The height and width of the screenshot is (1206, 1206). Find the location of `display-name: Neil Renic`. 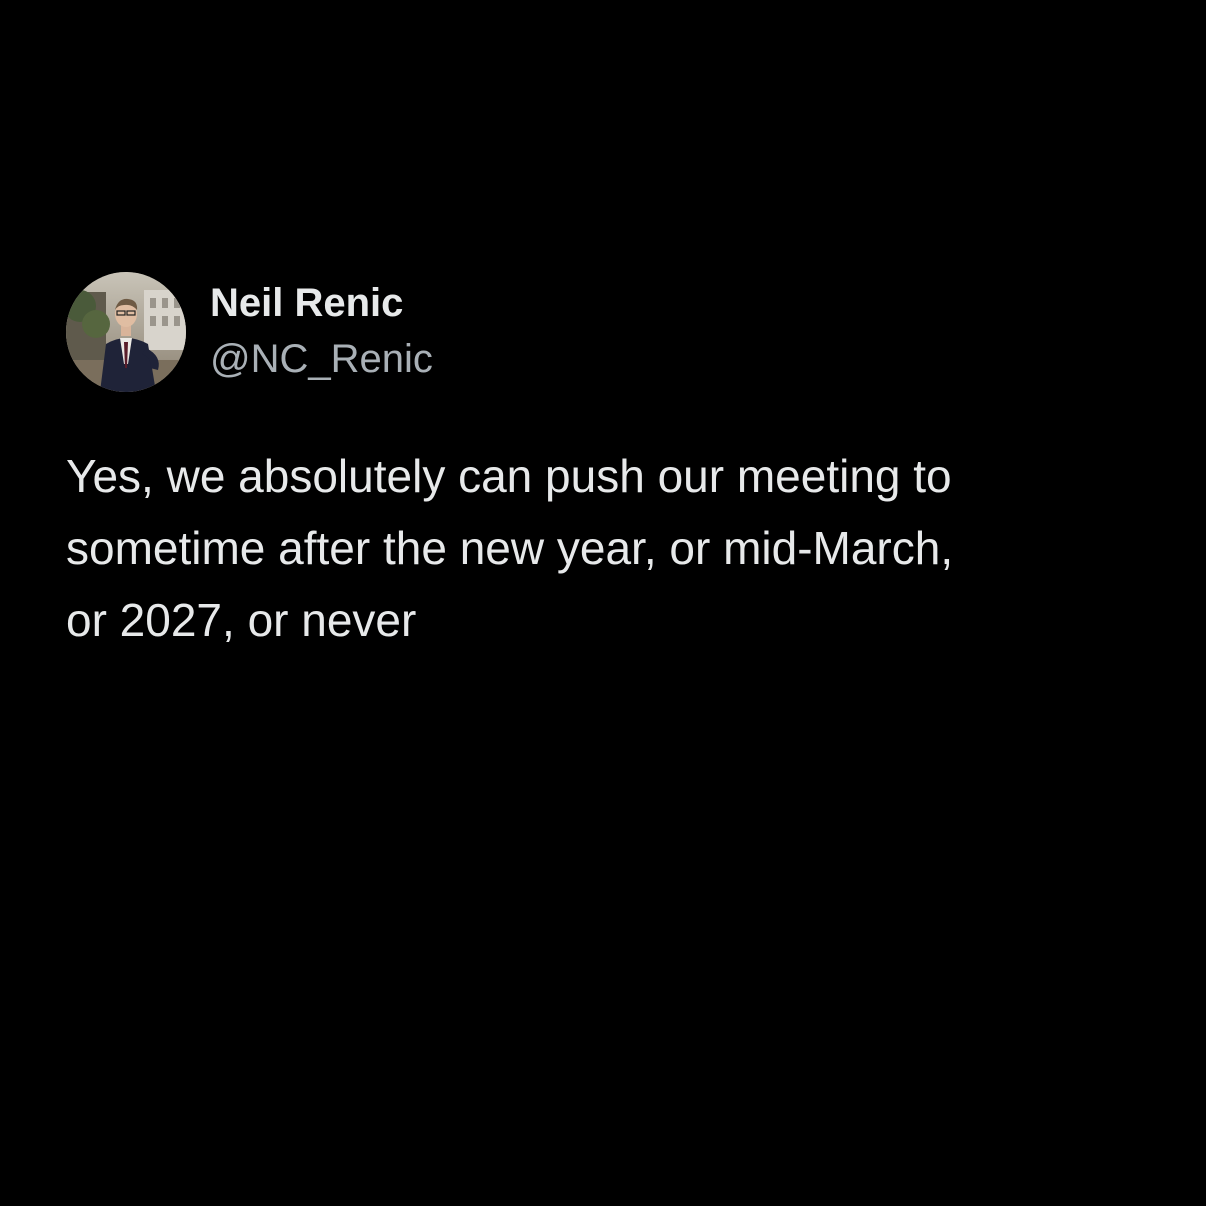

display-name: Neil Renic is located at coordinates (321, 303).